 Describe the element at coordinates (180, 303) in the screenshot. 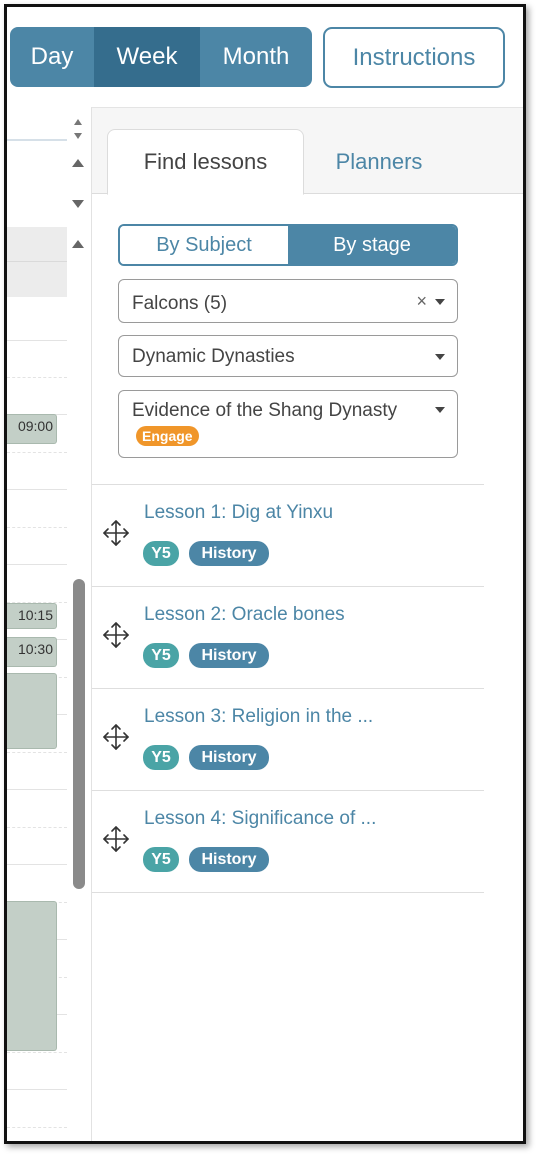

I see `group-select-value: Falcons (5)` at that location.